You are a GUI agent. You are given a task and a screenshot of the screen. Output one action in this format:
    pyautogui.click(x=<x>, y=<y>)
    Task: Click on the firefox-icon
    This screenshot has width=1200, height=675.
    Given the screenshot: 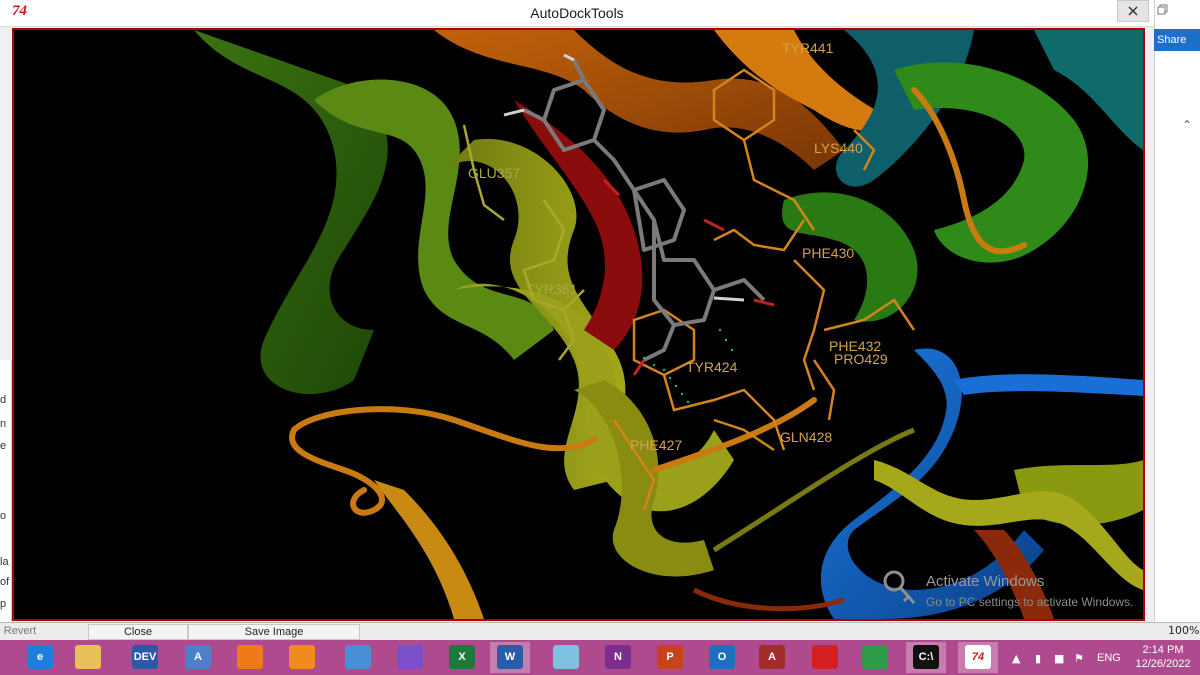 What is the action you would take?
    pyautogui.click(x=250, y=657)
    